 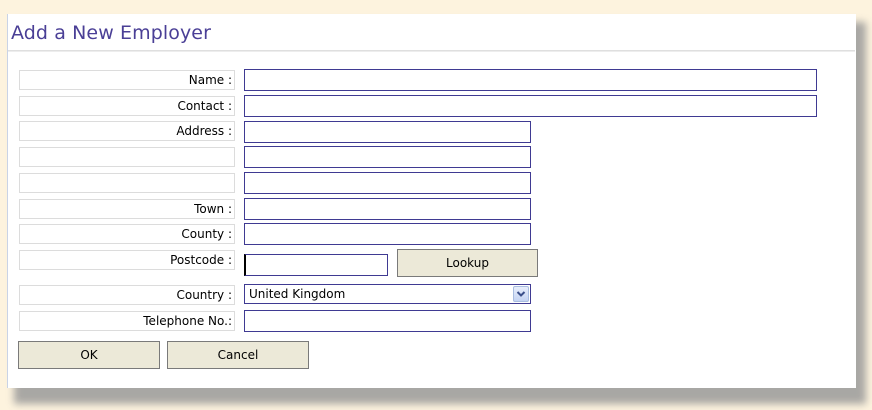 What do you see at coordinates (387, 294) in the screenshot?
I see `country-select: United Kingdom` at bounding box center [387, 294].